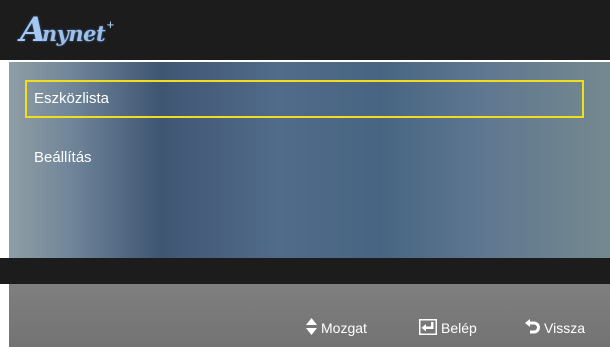 Image resolution: width=610 pixels, height=347 pixels. I want to click on separator-strip, so click(305, 271).